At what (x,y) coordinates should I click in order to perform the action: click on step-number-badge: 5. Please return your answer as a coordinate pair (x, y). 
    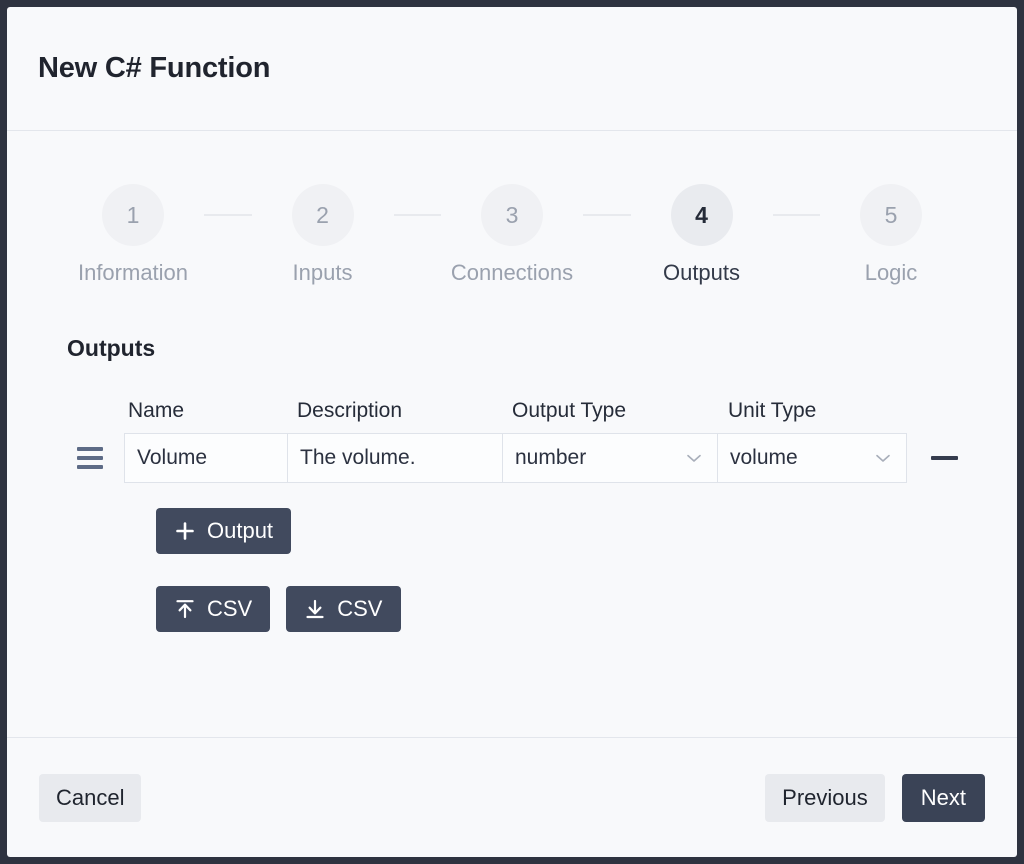
    Looking at the image, I should click on (891, 215).